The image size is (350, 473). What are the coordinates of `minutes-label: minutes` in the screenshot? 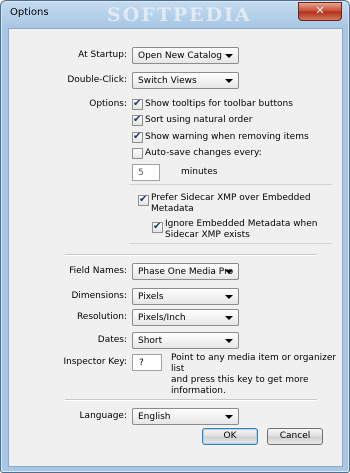 It's located at (199, 172).